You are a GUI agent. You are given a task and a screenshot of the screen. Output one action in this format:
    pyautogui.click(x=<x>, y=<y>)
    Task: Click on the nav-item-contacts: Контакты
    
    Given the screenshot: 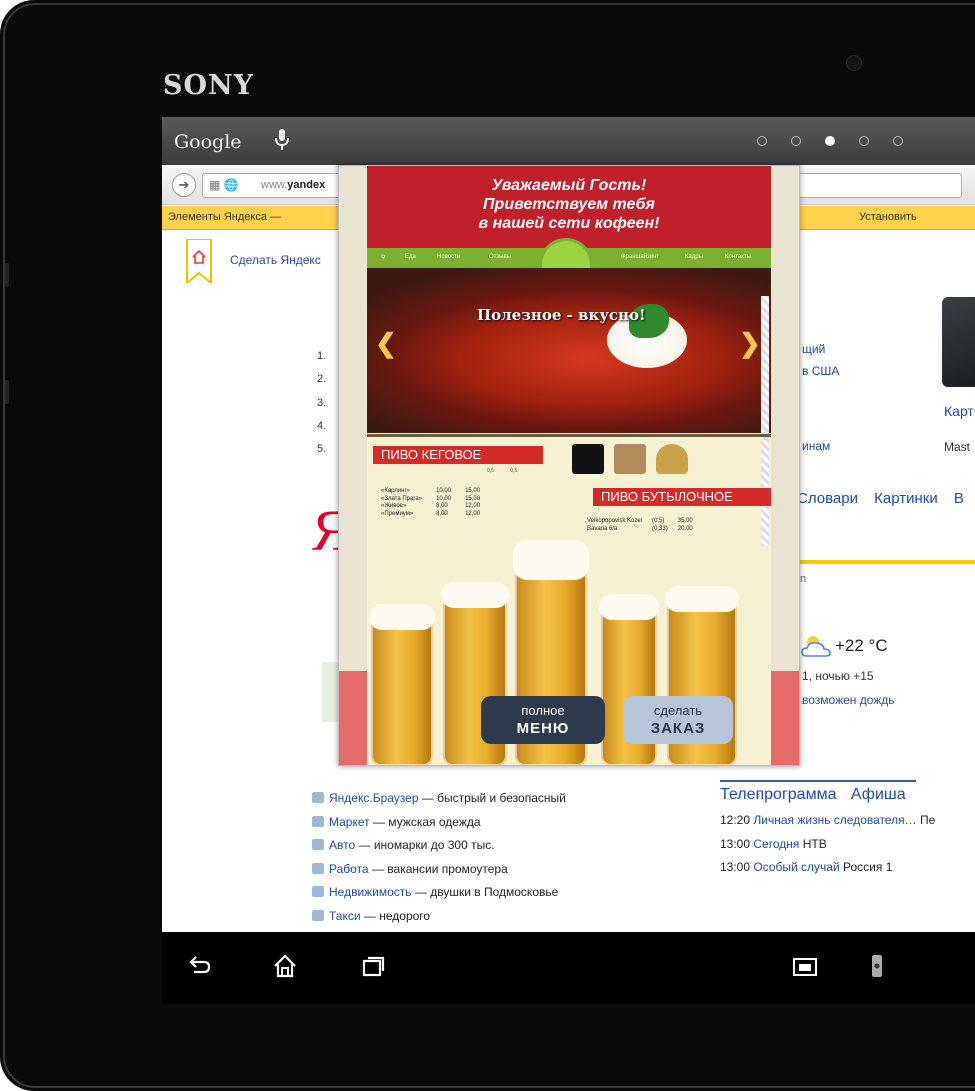 What is the action you would take?
    pyautogui.click(x=738, y=257)
    